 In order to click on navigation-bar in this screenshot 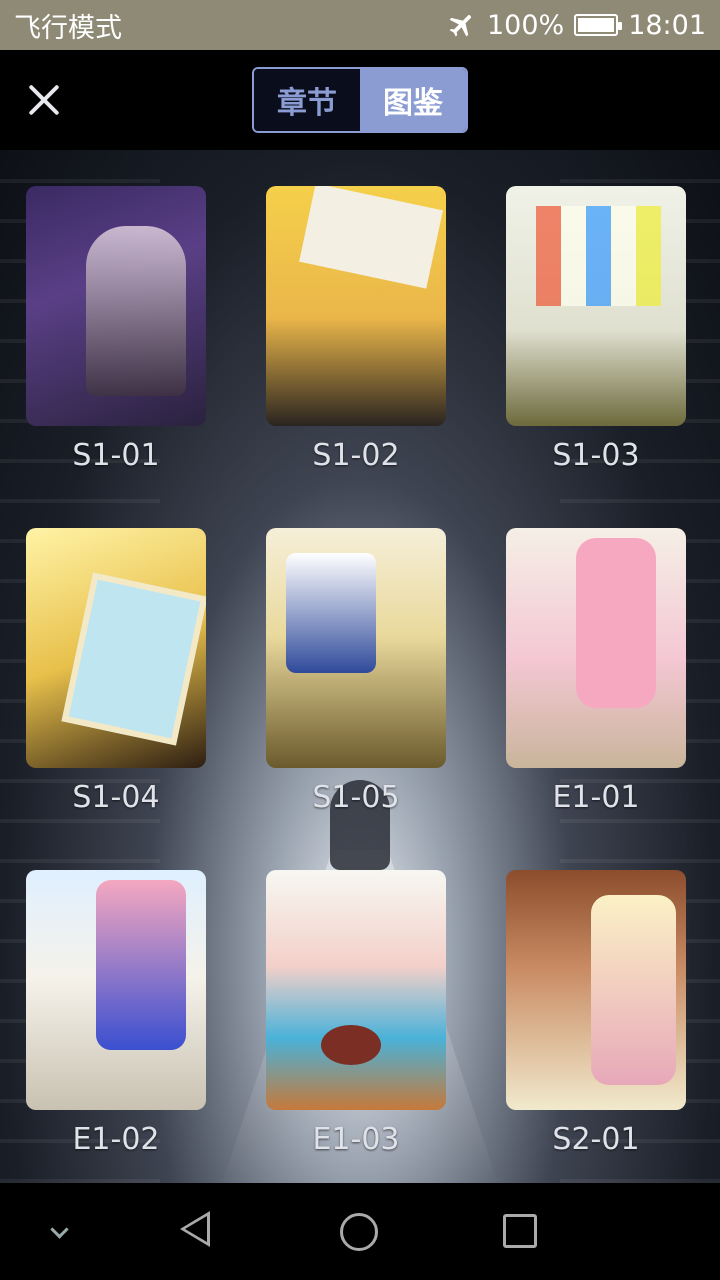, I will do `click(360, 1231)`.